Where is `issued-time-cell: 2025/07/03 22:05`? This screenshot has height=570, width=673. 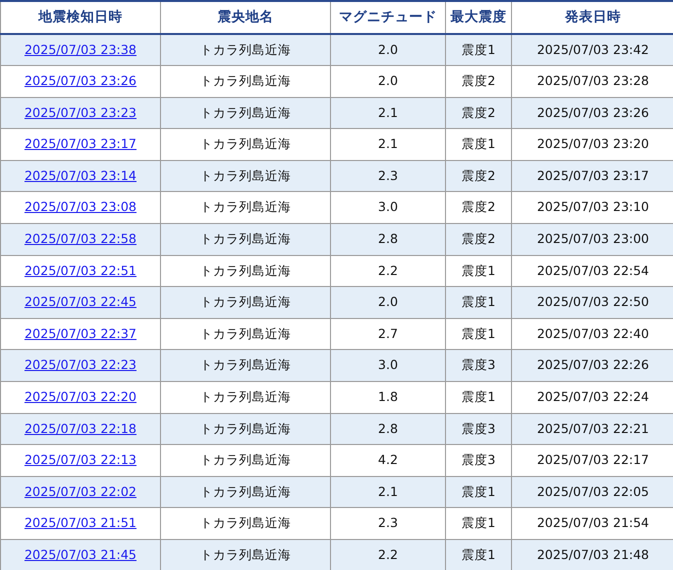
issued-time-cell: 2025/07/03 22:05 is located at coordinates (592, 492).